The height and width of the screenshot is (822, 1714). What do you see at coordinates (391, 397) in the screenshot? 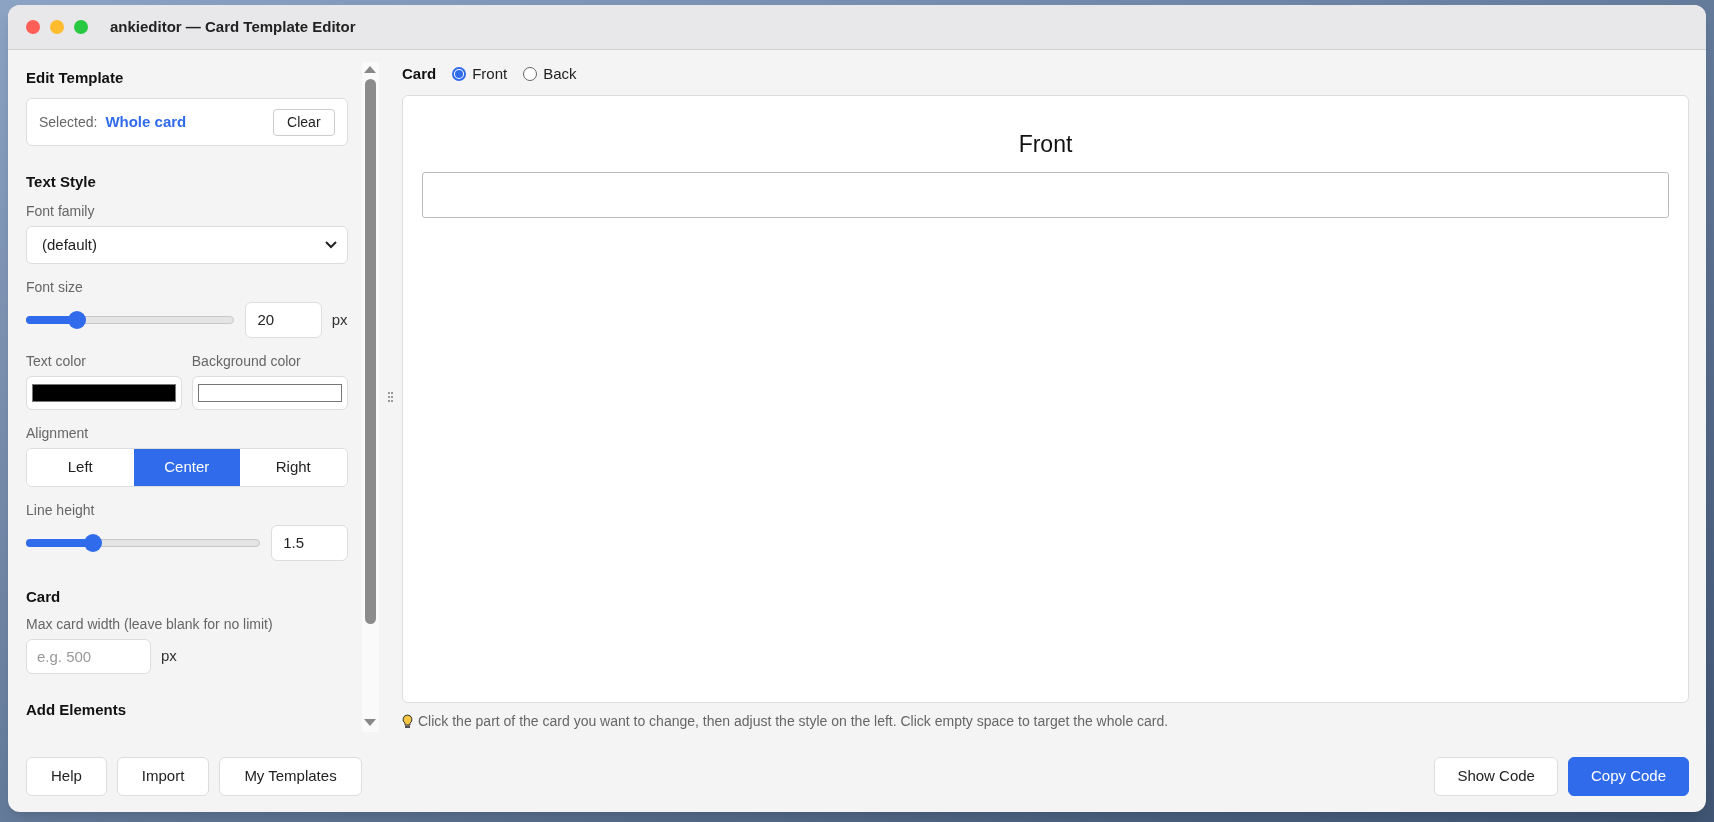
I see `drag-handle-icon` at bounding box center [391, 397].